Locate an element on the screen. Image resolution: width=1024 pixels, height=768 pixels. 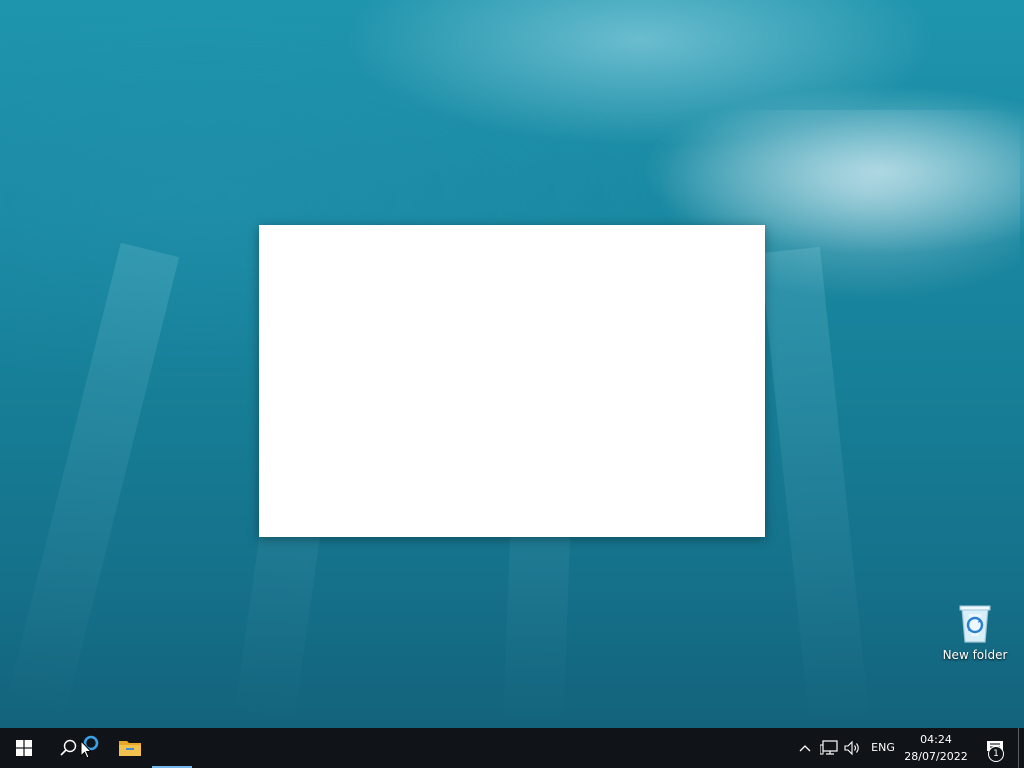
chevron-up-icon is located at coordinates (805, 748).